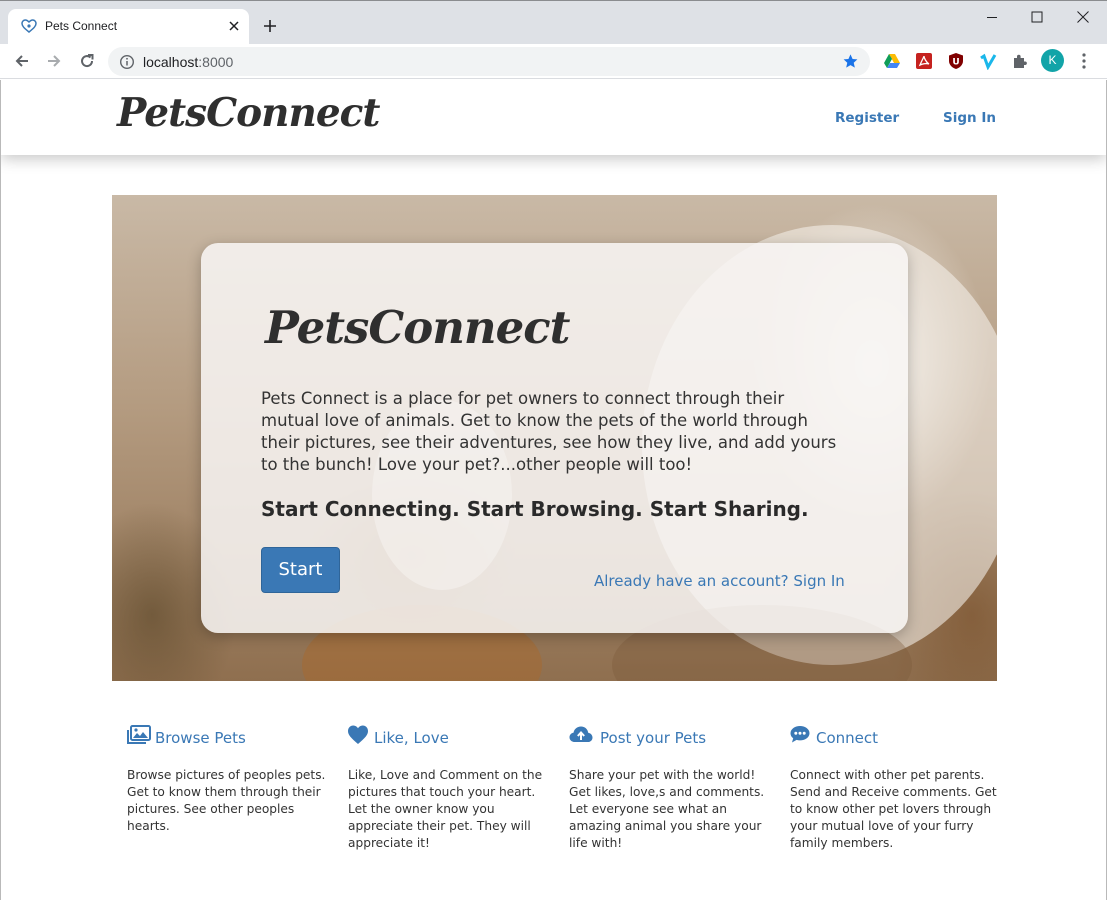 The image size is (1107, 900). I want to click on hero-logo: PetsConnect, so click(417, 327).